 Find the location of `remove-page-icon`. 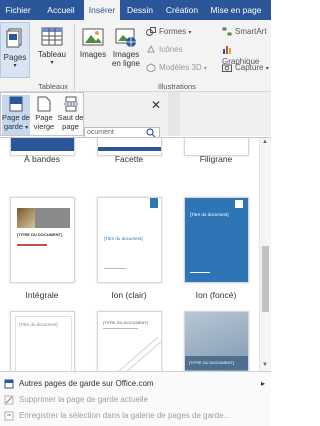

remove-page-icon is located at coordinates (9, 400).